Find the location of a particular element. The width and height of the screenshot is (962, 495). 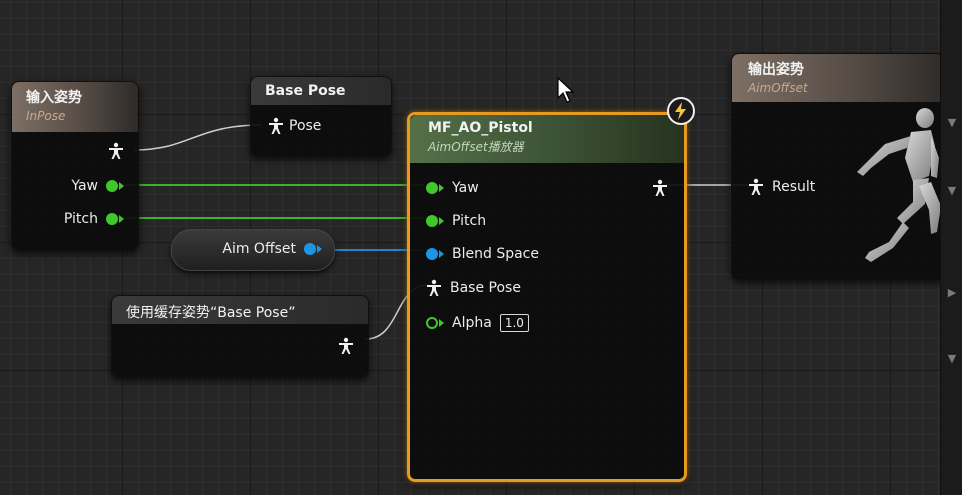

cached-pose-output-pin is located at coordinates (346, 346).